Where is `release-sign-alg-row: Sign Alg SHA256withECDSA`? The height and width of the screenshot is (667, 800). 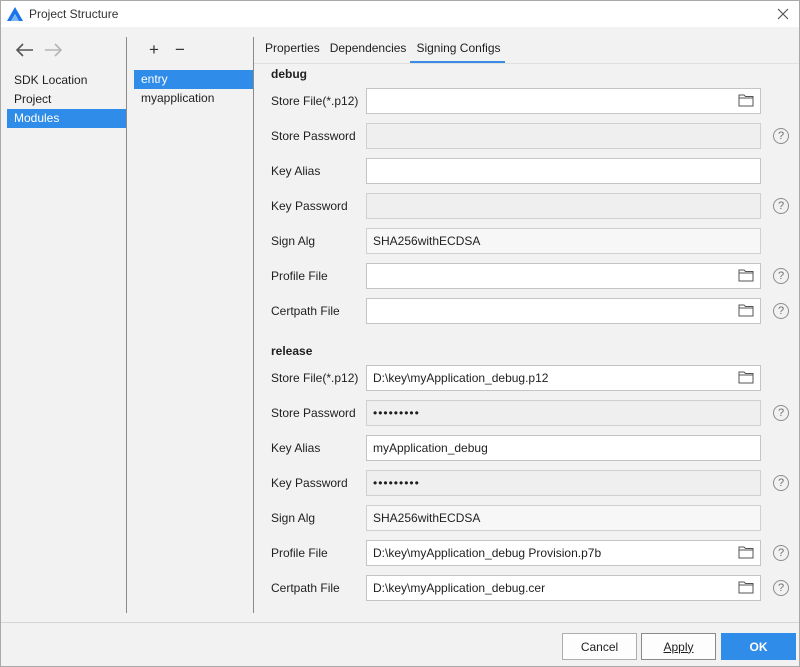
release-sign-alg-row: Sign Alg SHA256withECDSA is located at coordinates (526, 518).